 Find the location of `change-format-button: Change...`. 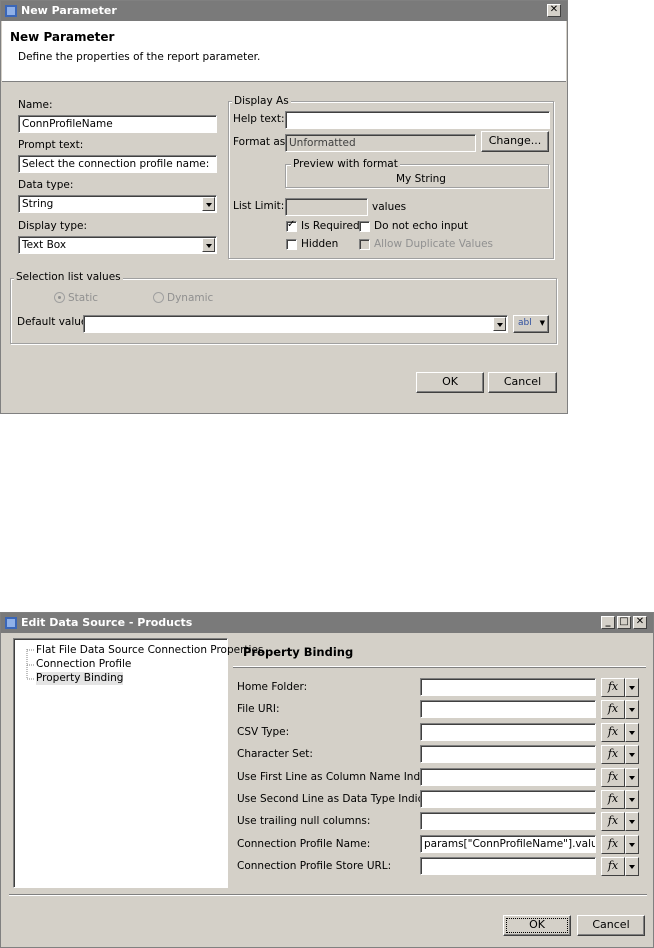

change-format-button: Change... is located at coordinates (515, 141).